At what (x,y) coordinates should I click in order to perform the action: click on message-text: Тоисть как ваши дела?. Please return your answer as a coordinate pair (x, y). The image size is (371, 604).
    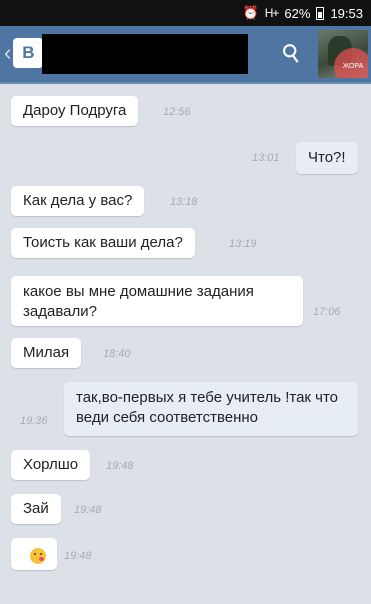
    Looking at the image, I should click on (103, 242).